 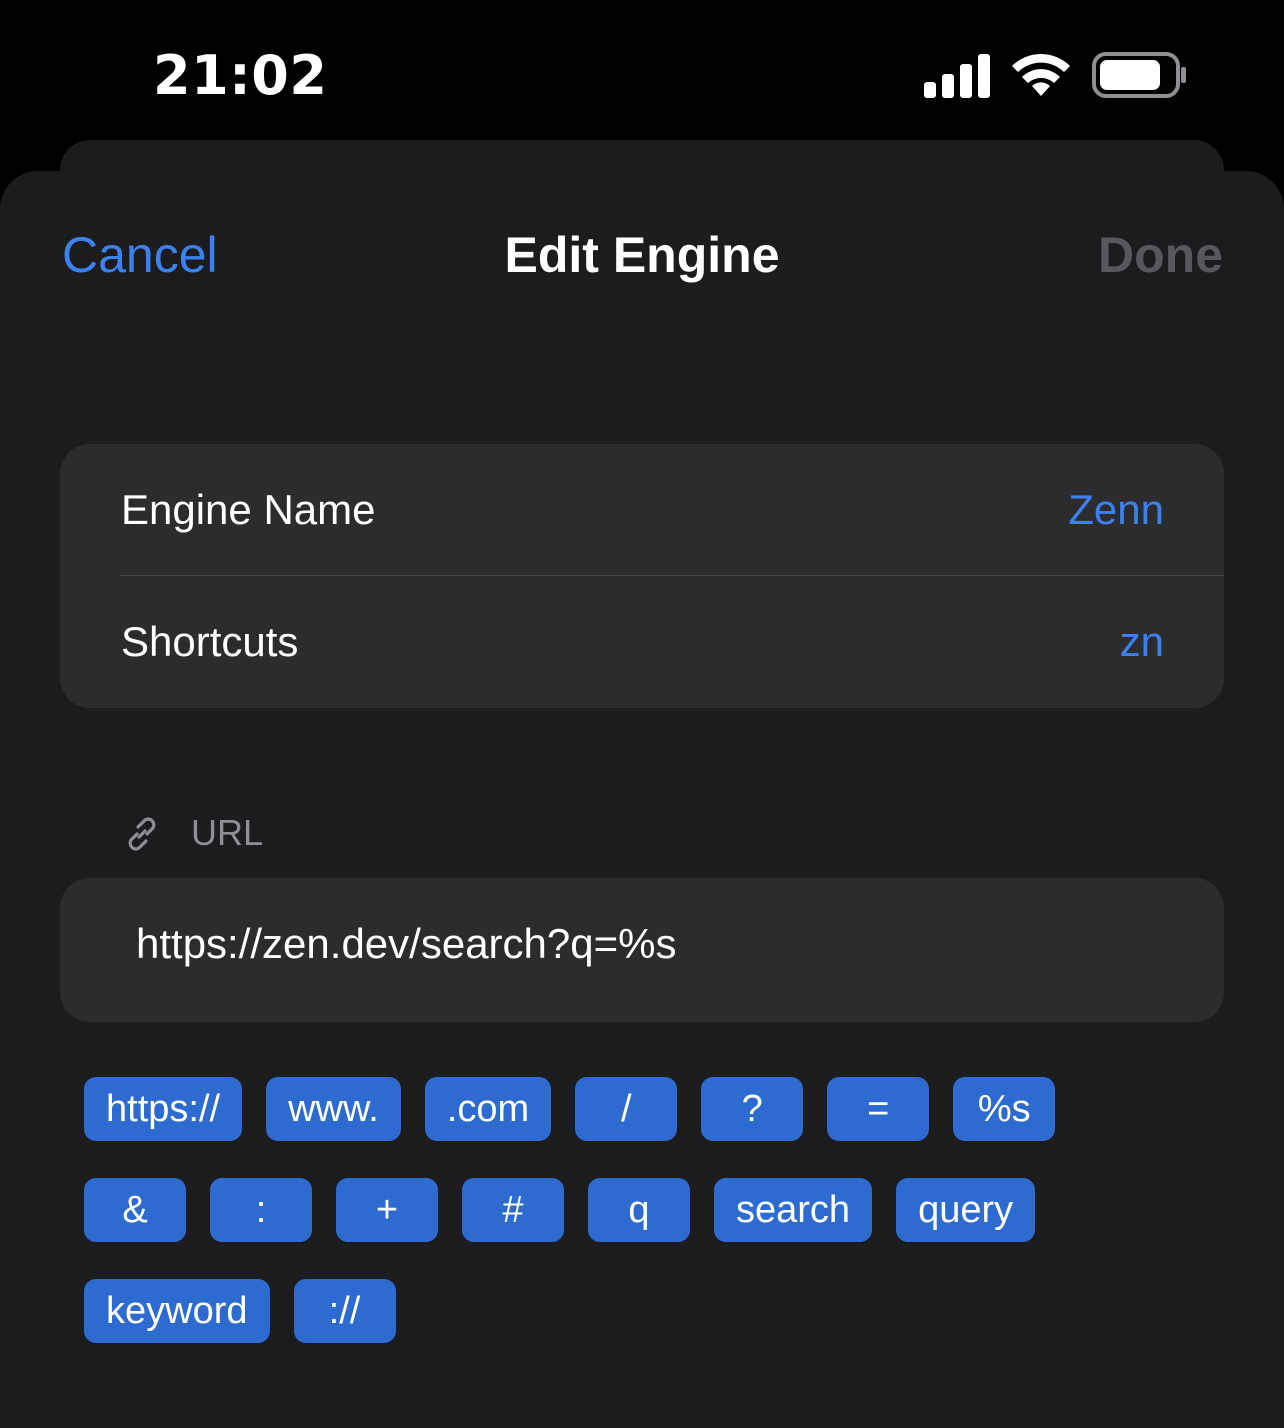 I want to click on chip-slash: /, so click(x=626, y=1109).